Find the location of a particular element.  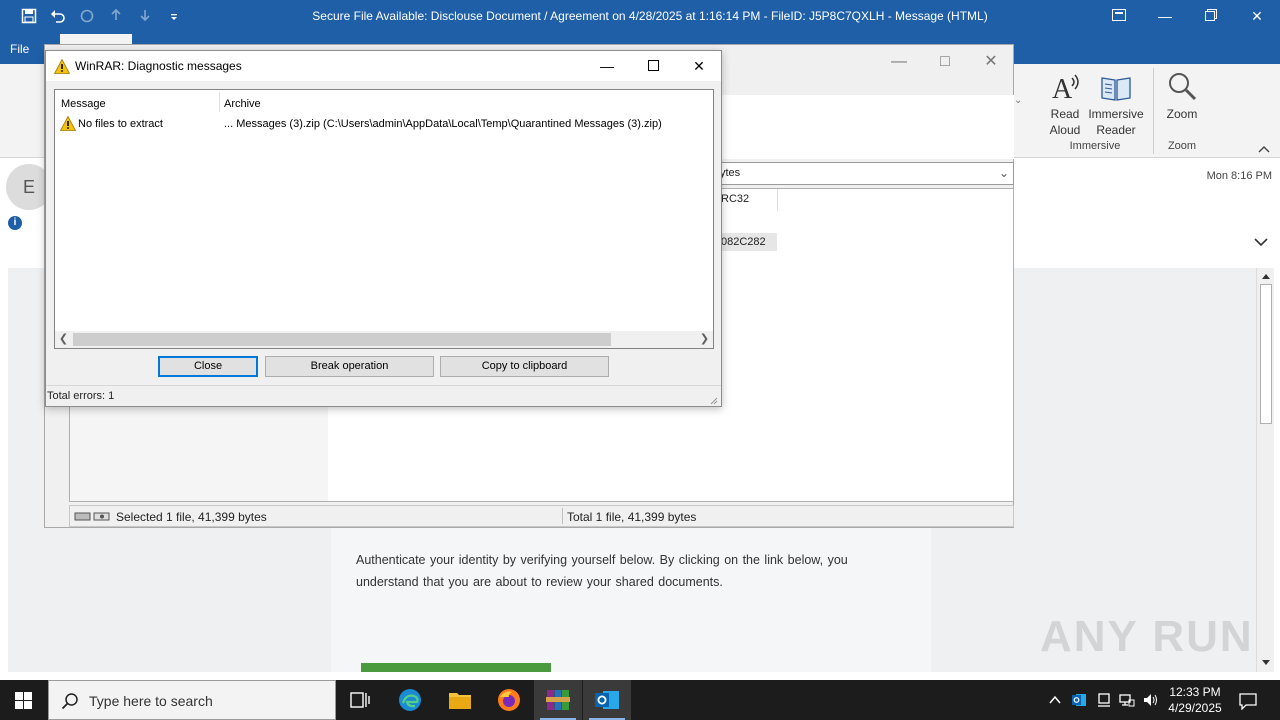

winrar-path-bar: ytes ⌄ is located at coordinates (865, 173).